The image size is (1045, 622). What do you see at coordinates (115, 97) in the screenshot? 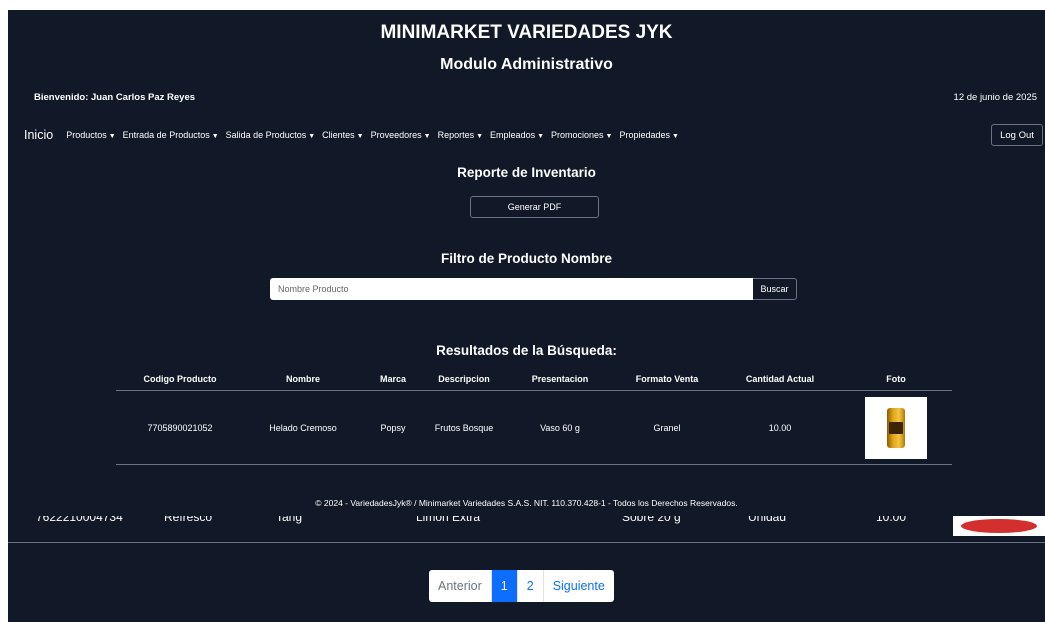
I see `welcome-text: Bienvenido: Juan Carlos Paz Reyes` at bounding box center [115, 97].